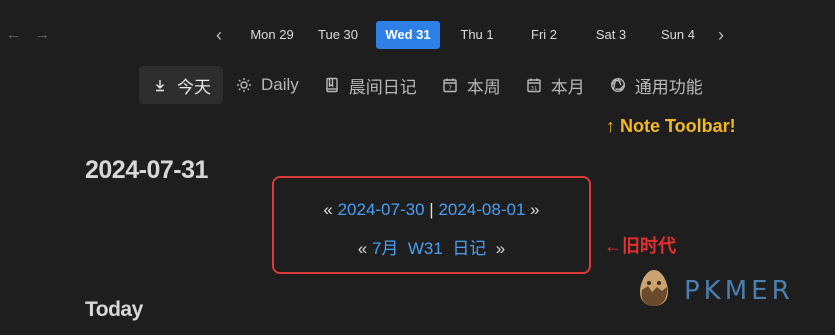 This screenshot has height=335, width=835. I want to click on legacy-nav-line-dates: « 2024-07-30 | 2024-08-01 », so click(431, 210).